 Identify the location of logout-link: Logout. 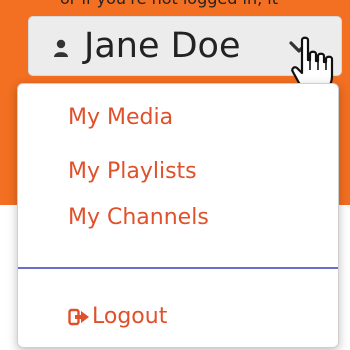
(117, 317).